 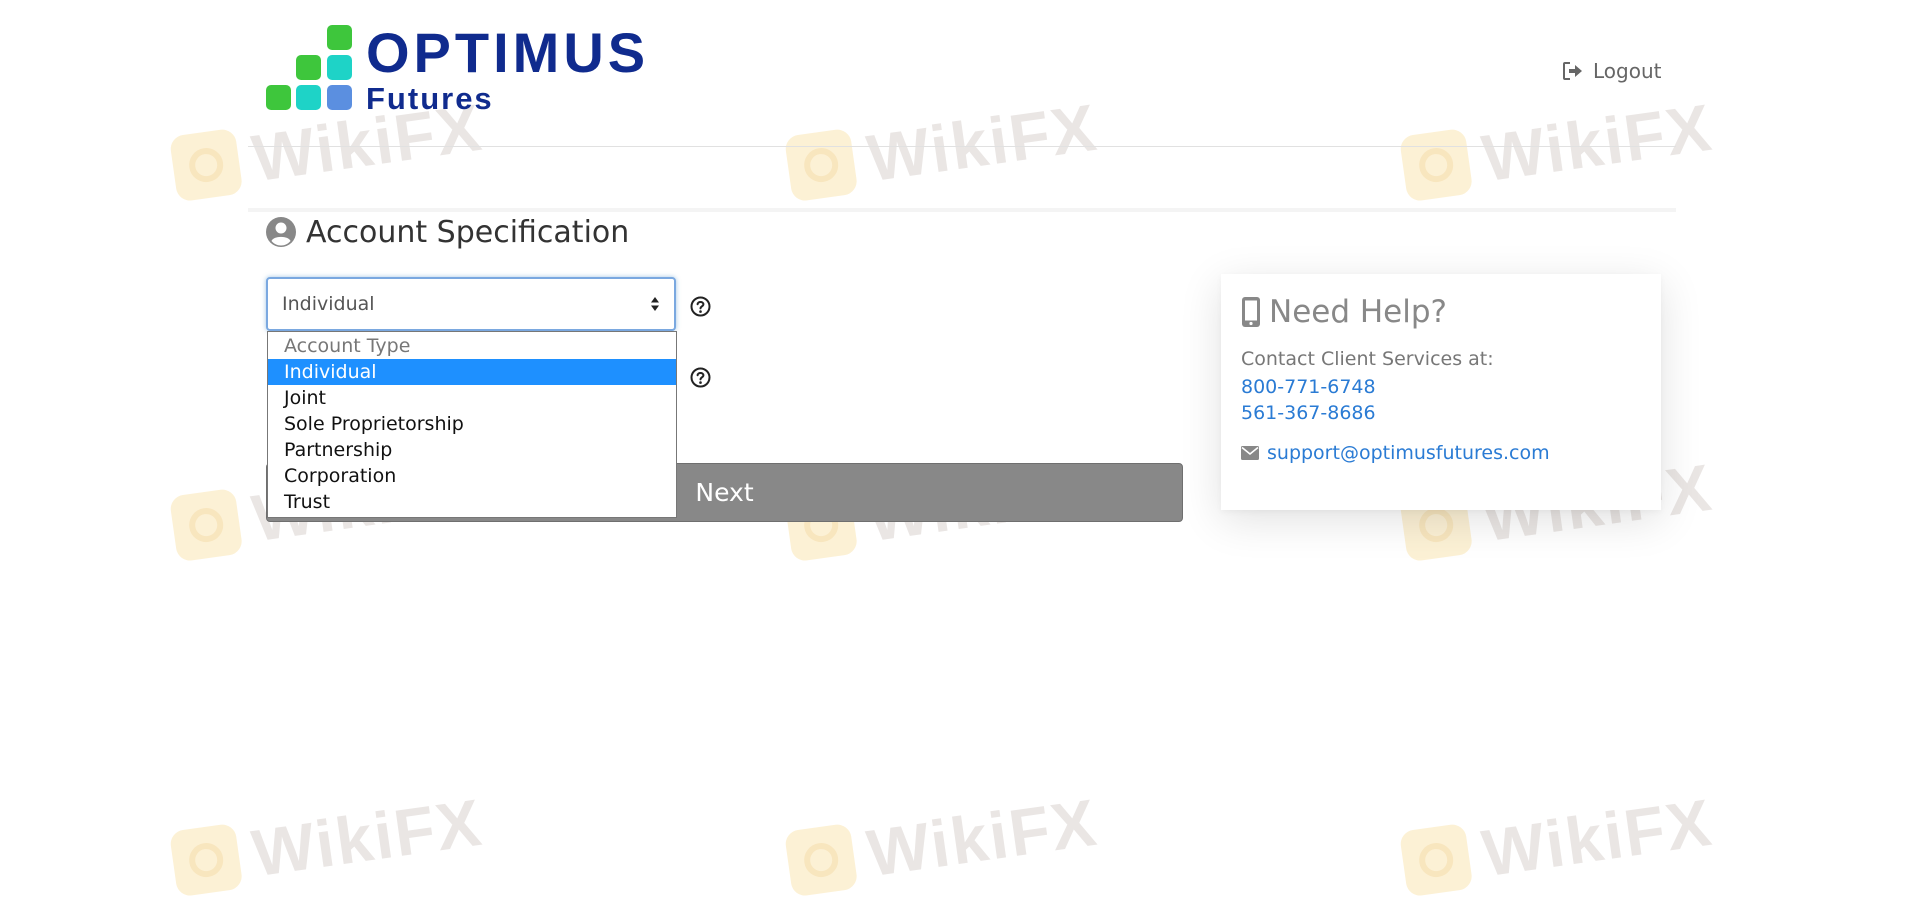 I want to click on sort-arrows-icon, so click(x=655, y=304).